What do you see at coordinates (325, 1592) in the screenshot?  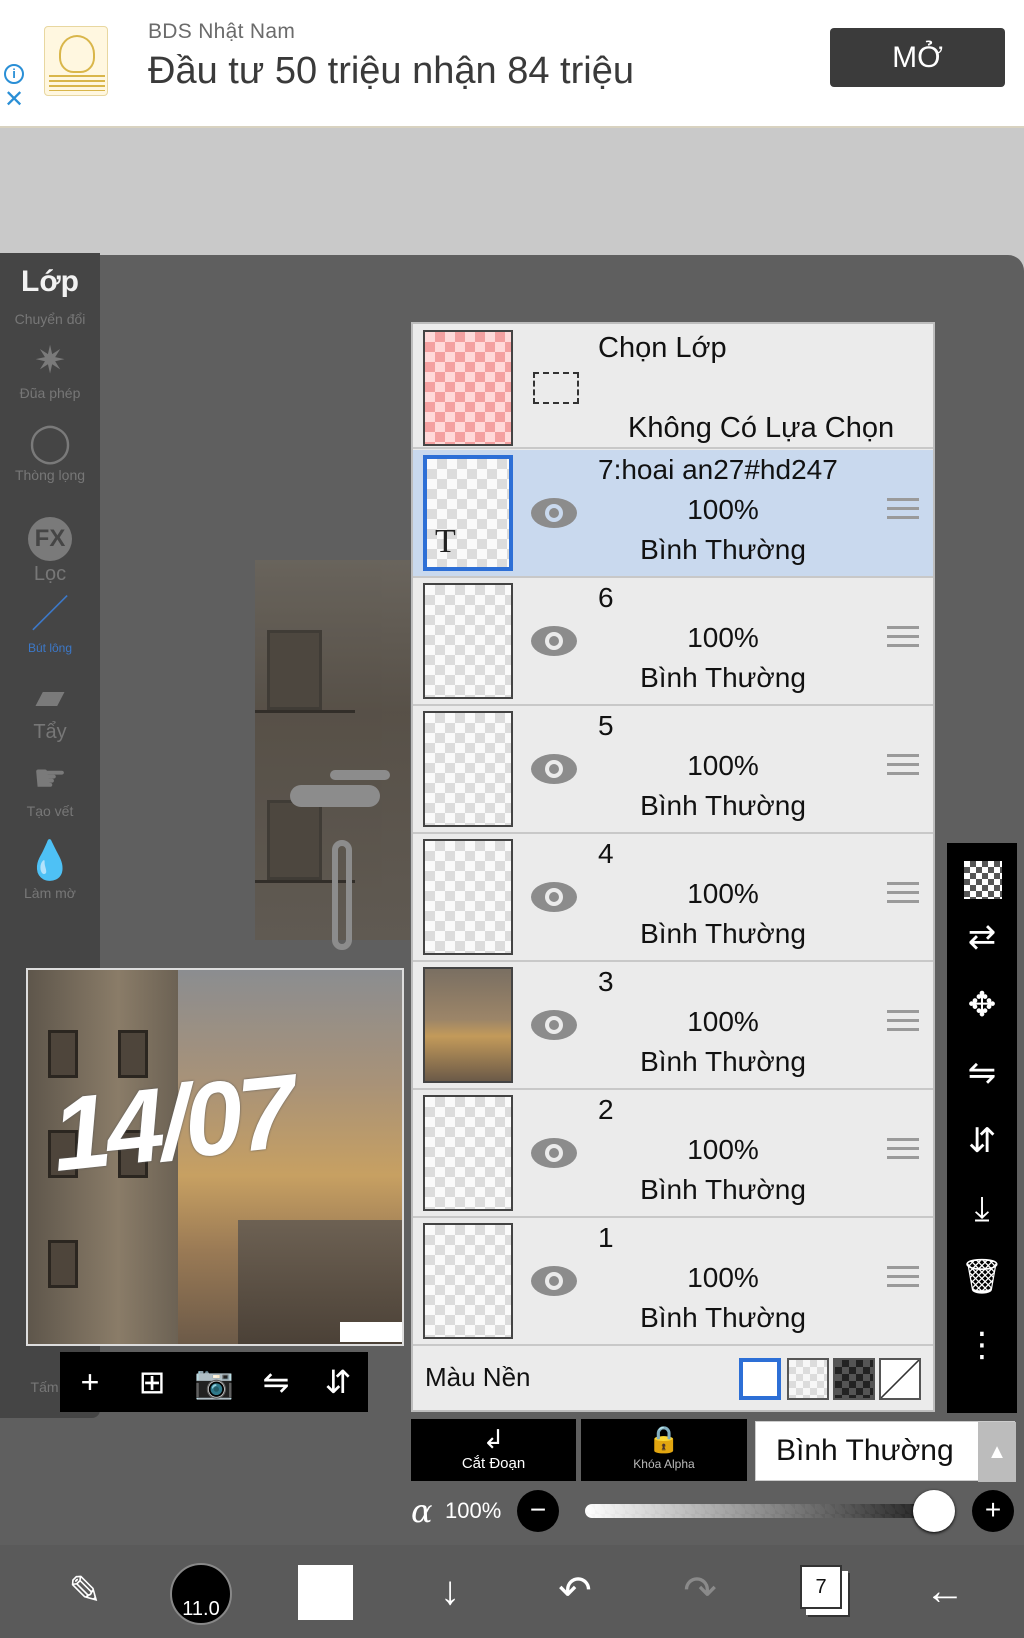 I see `color-swatch-button` at bounding box center [325, 1592].